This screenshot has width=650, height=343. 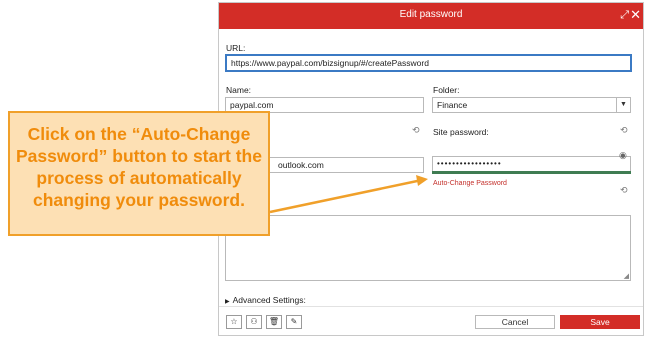 What do you see at coordinates (422, 180) in the screenshot?
I see `arrow-head` at bounding box center [422, 180].